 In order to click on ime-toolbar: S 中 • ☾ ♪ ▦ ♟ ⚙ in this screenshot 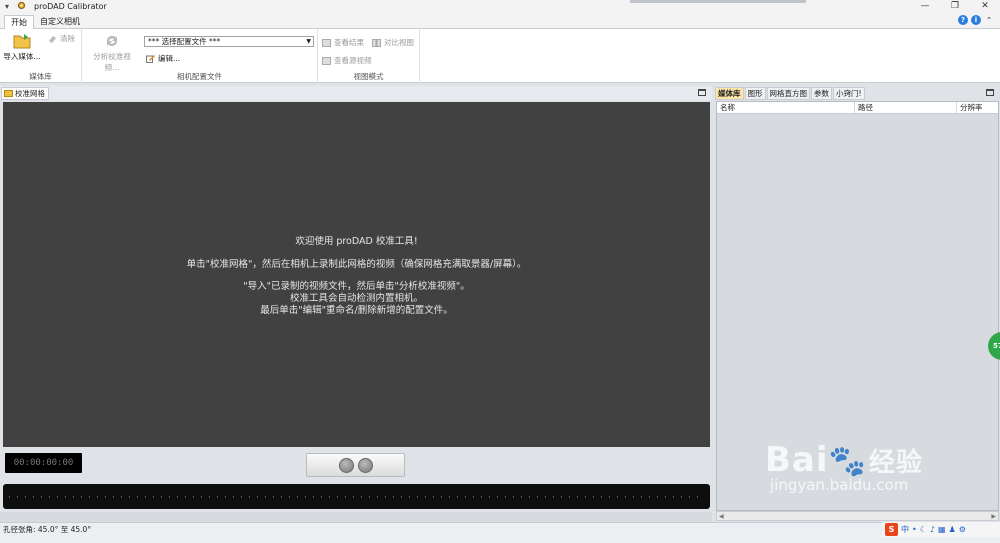, I will do `click(941, 529)`.